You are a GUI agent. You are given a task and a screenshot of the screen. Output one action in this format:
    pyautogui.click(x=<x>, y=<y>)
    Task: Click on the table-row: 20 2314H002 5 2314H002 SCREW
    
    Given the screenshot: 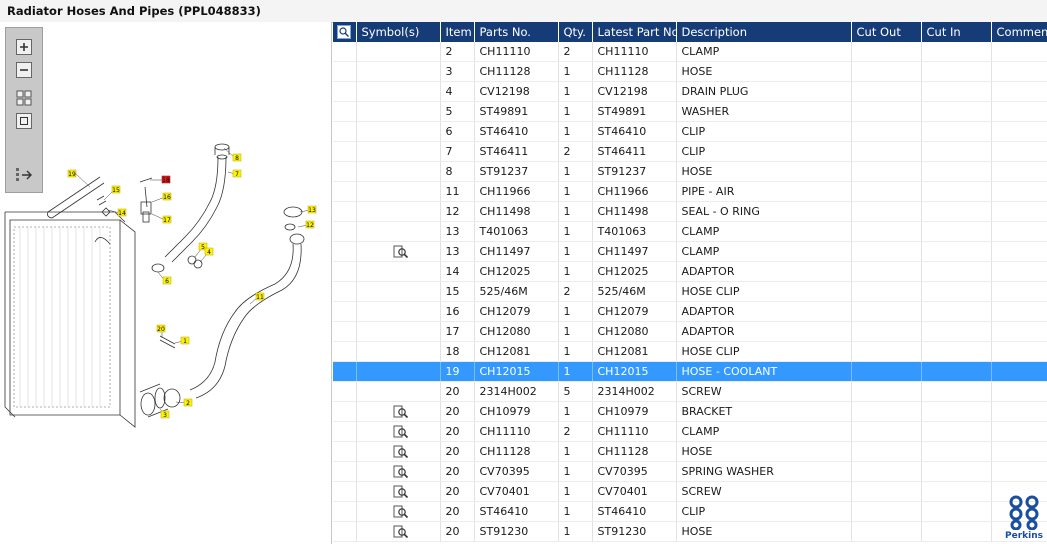 What is the action you would take?
    pyautogui.click(x=690, y=391)
    